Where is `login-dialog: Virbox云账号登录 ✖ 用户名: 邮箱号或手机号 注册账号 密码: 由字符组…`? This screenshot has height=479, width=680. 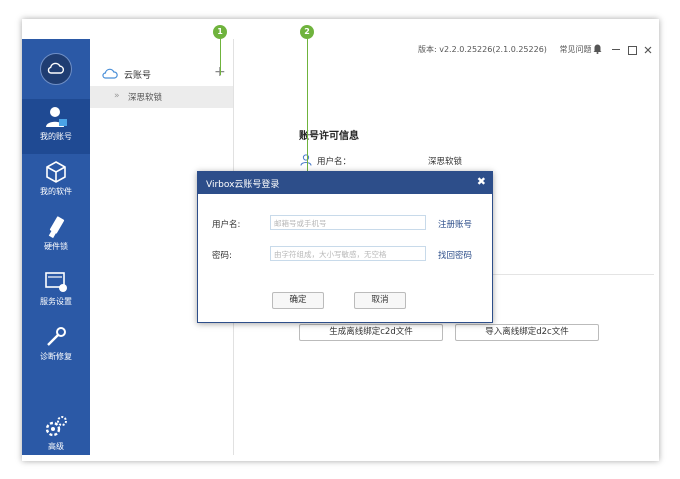
login-dialog: Virbox云账号登录 ✖ 用户名: 邮箱号或手机号 注册账号 密码: 由字符组… is located at coordinates (345, 247).